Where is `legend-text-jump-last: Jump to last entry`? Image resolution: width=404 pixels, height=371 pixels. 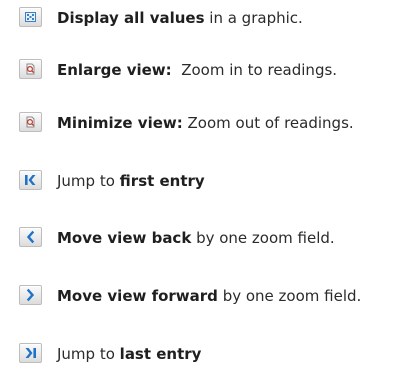
legend-text-jump-last: Jump to last entry is located at coordinates (129, 354).